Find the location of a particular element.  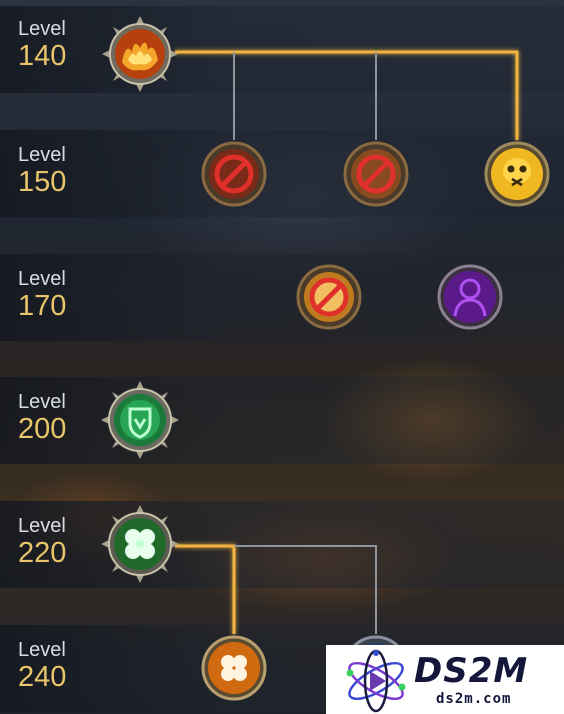

purple-figure-icon is located at coordinates (470, 297).